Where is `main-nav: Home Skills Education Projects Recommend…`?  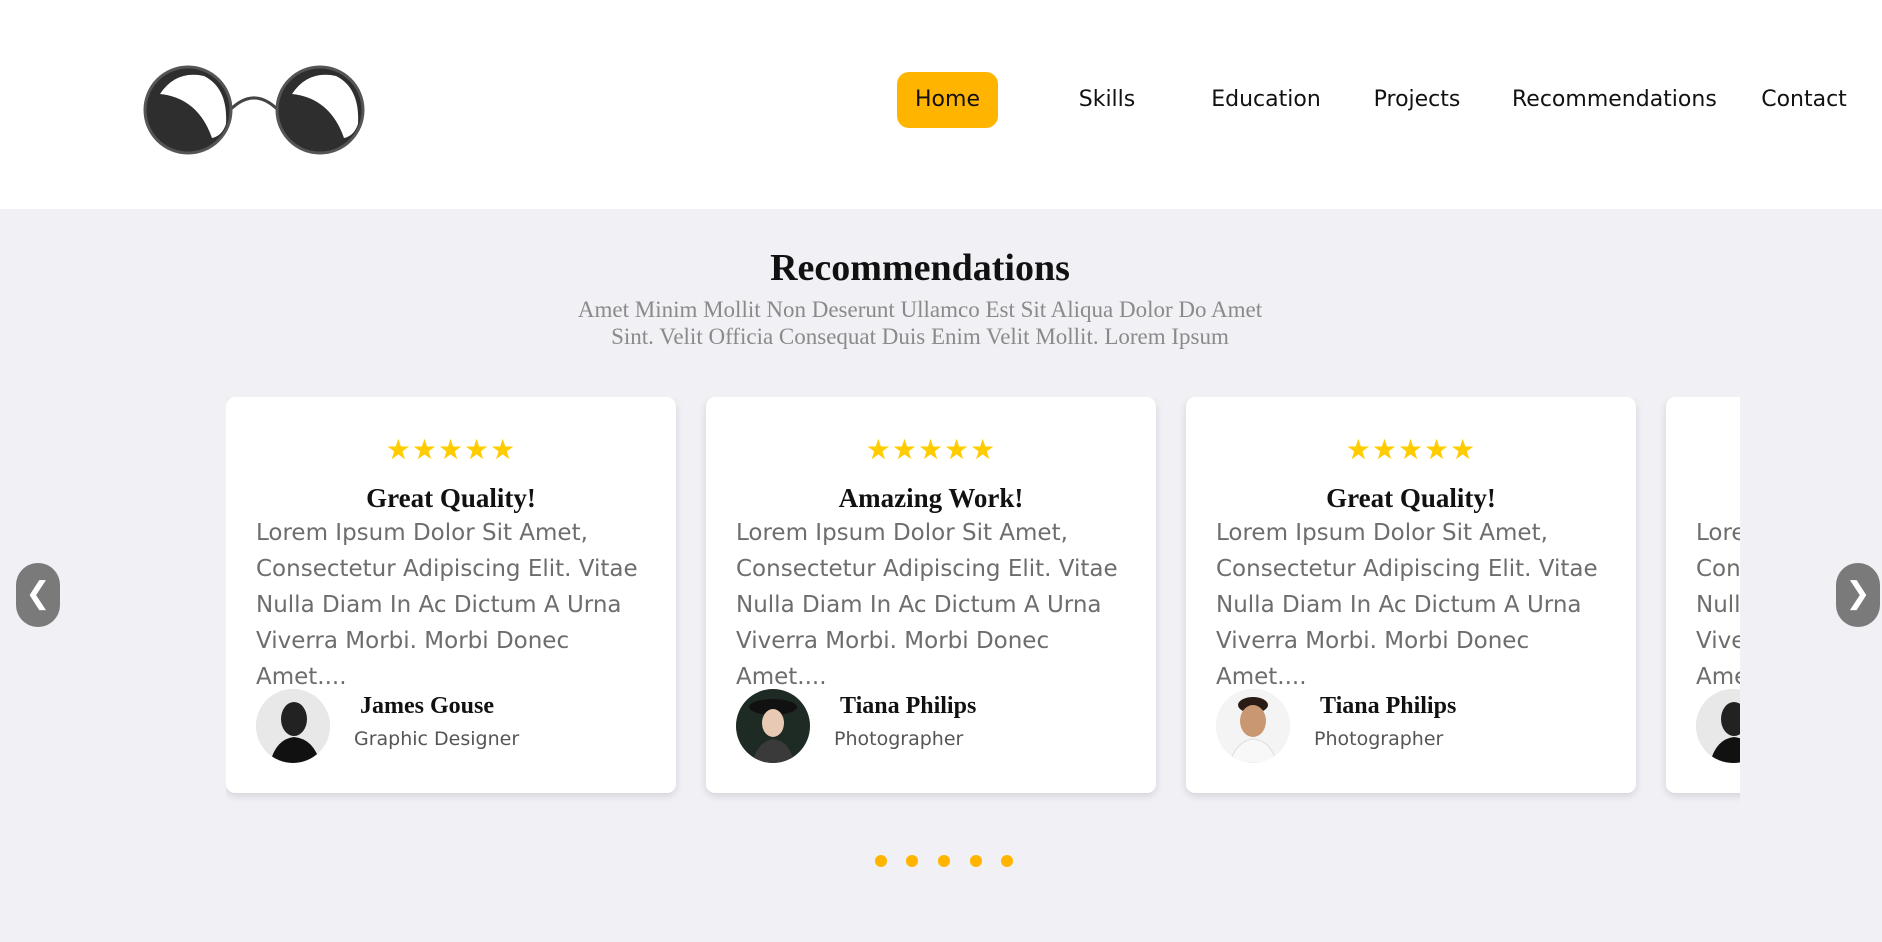 main-nav: Home Skills Education Projects Recommend… is located at coordinates (941, 100).